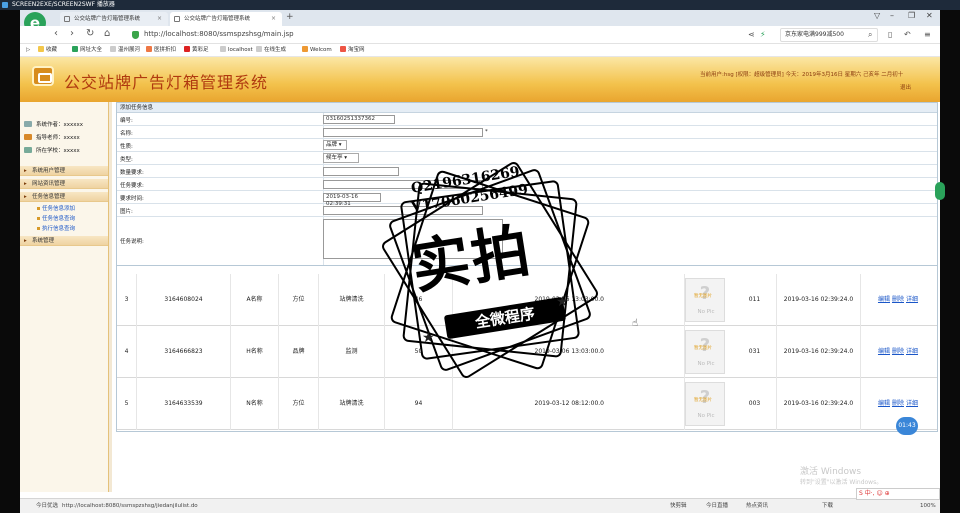 The height and width of the screenshot is (513, 960). What do you see at coordinates (10, 261) in the screenshot?
I see `left-letterbox` at bounding box center [10, 261].